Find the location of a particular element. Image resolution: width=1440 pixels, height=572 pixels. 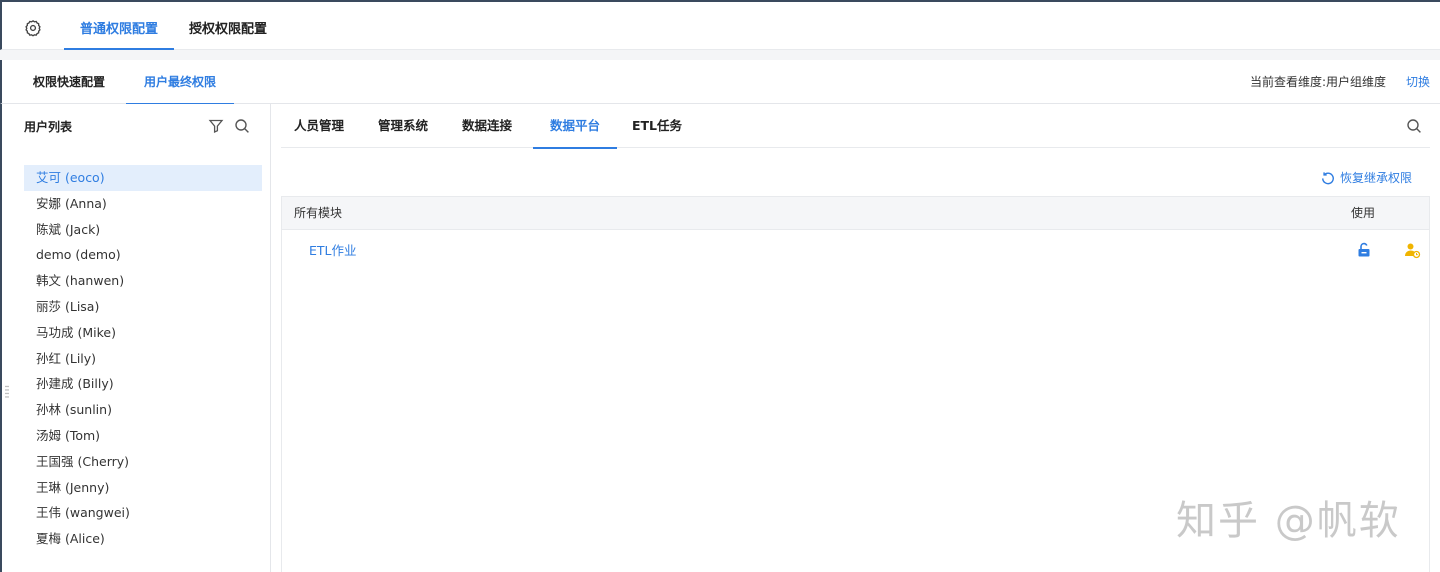

user-list-item: 孙红 (Lily) is located at coordinates (143, 359).